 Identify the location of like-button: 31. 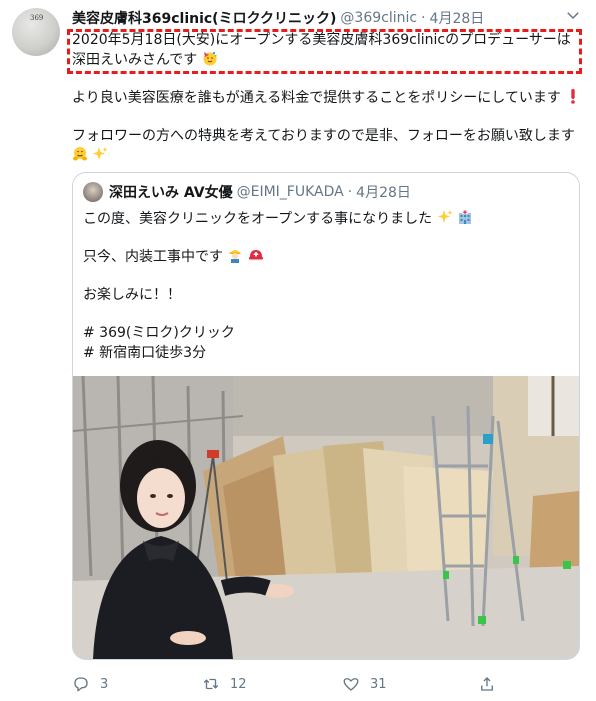
(364, 684).